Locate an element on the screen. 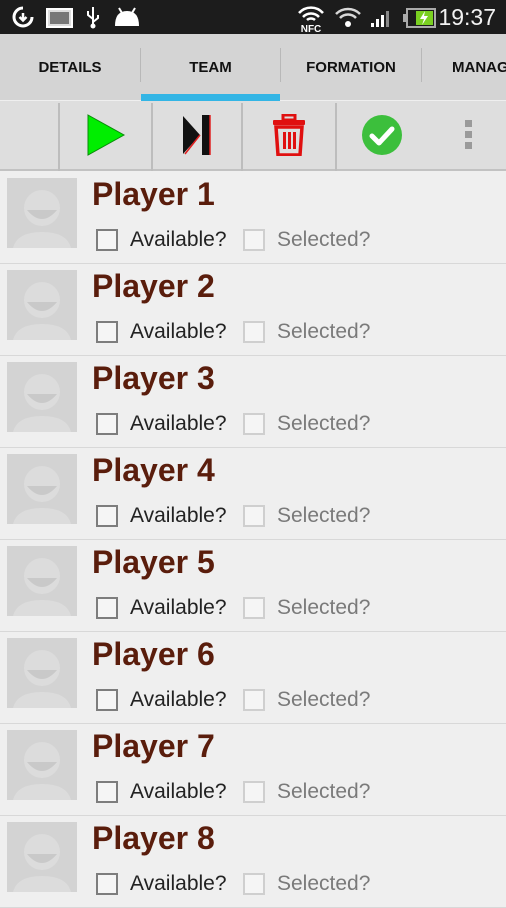  player-row: Player 6 Available? Selected? is located at coordinates (253, 678).